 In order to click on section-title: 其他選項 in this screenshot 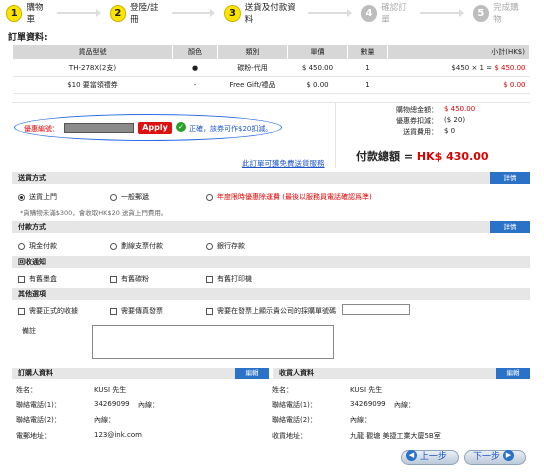, I will do `click(32, 294)`.